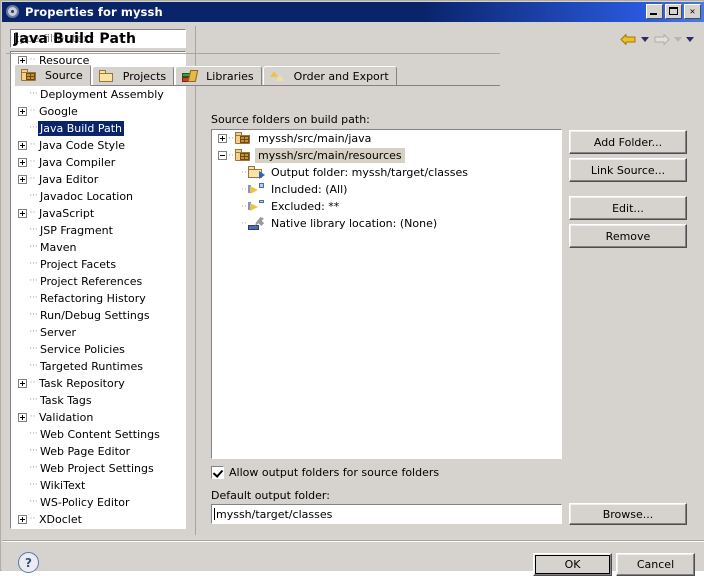 This screenshot has height=576, width=704. I want to click on sidebar-item-maven: ··· Maven, so click(98, 247).